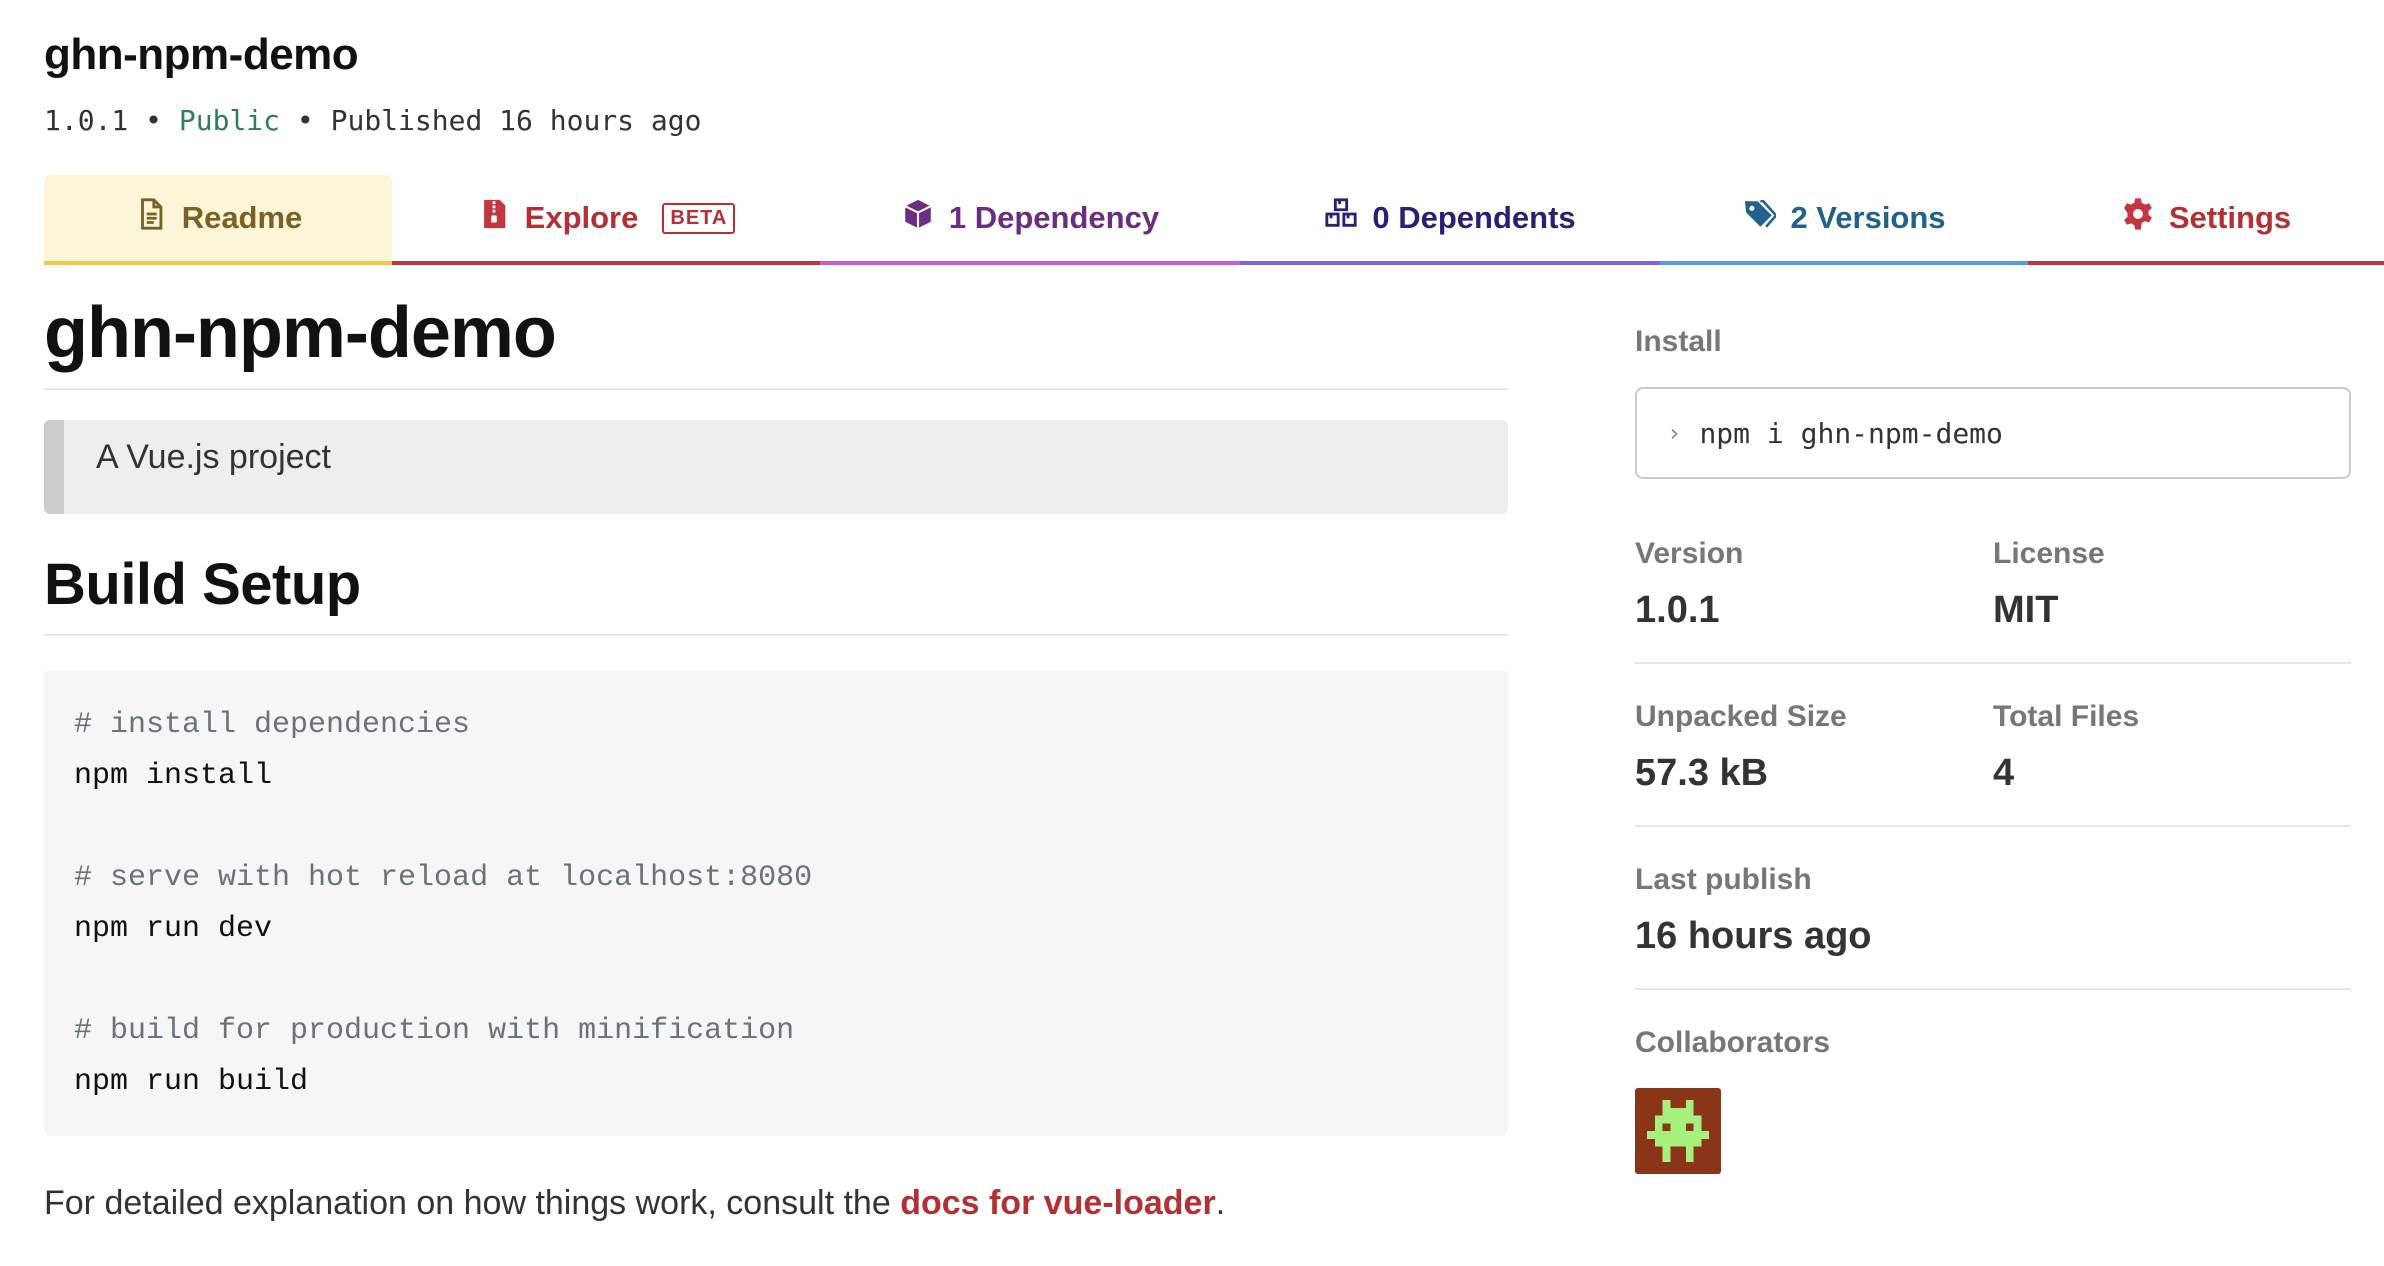 The width and height of the screenshot is (2384, 1266). Describe the element at coordinates (272, 724) in the screenshot. I see `code-comment: # install dependencies` at that location.